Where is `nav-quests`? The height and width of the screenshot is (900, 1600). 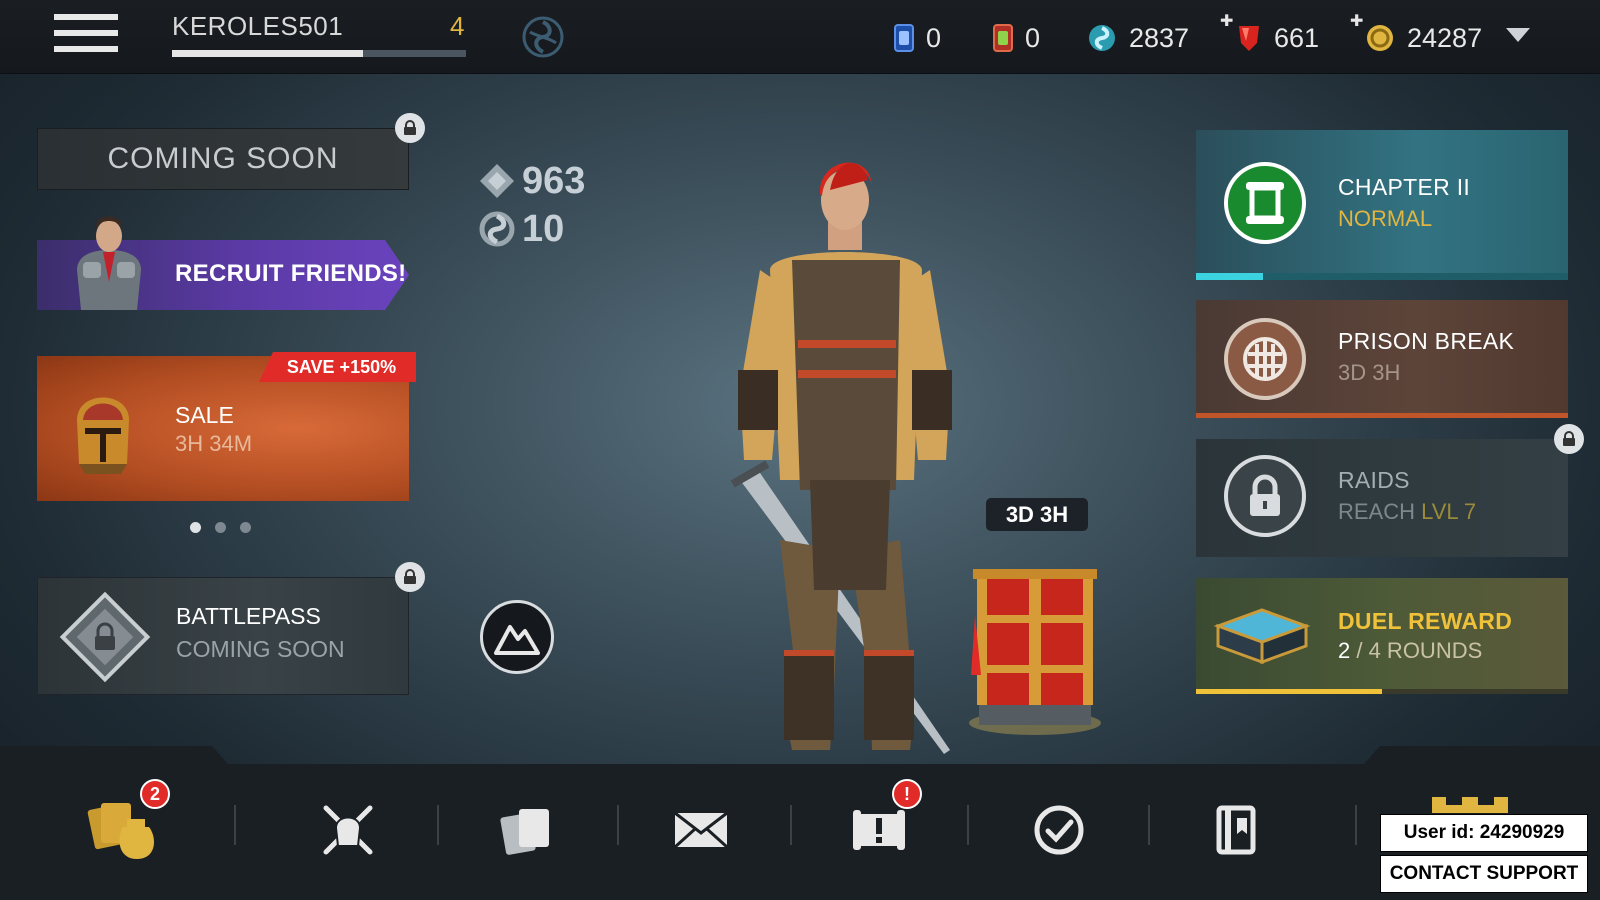 nav-quests is located at coordinates (1059, 830).